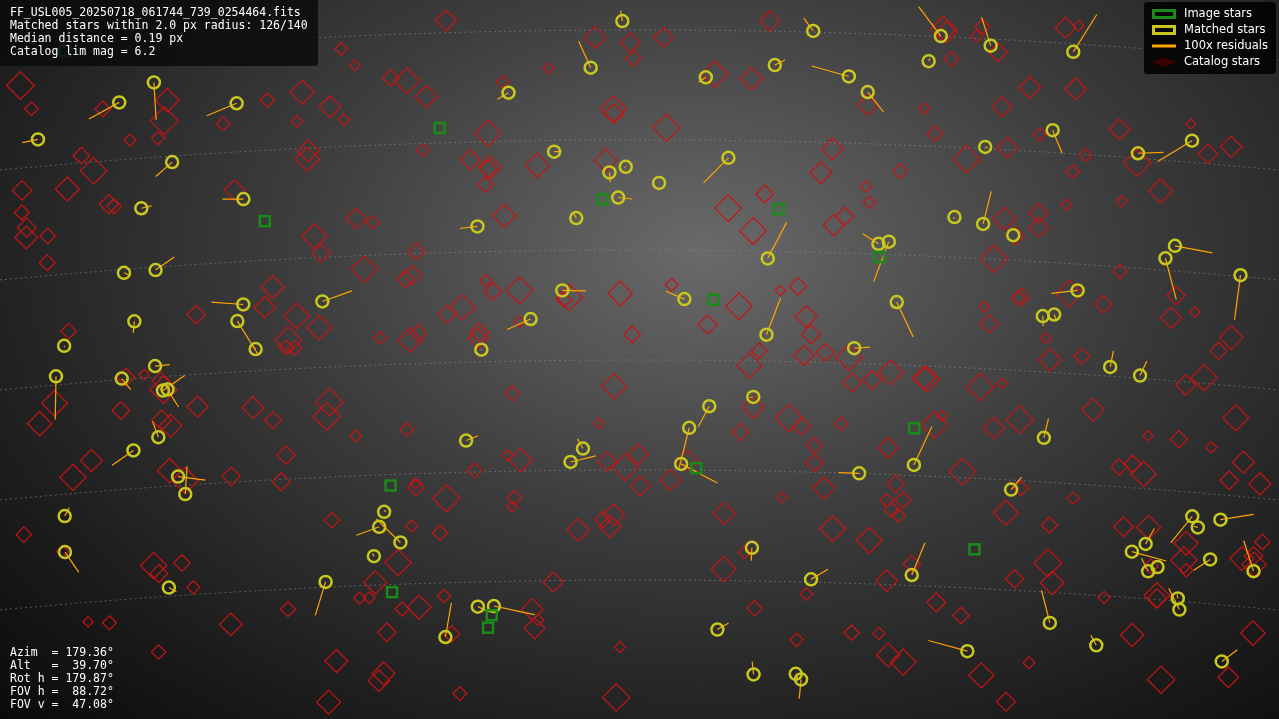 The width and height of the screenshot is (1279, 719). I want to click on pointing-text: FOV v = 47.08°, so click(62, 704).